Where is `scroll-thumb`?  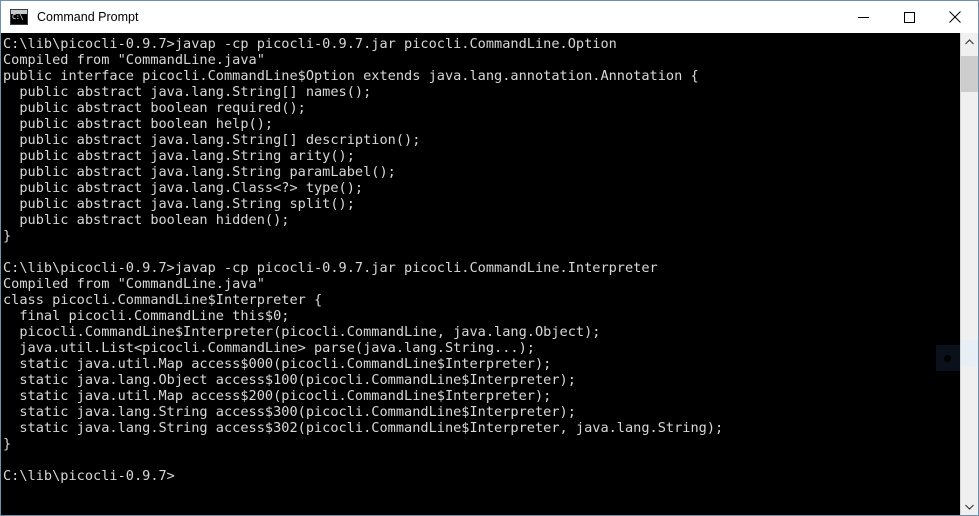 scroll-thumb is located at coordinates (969, 74).